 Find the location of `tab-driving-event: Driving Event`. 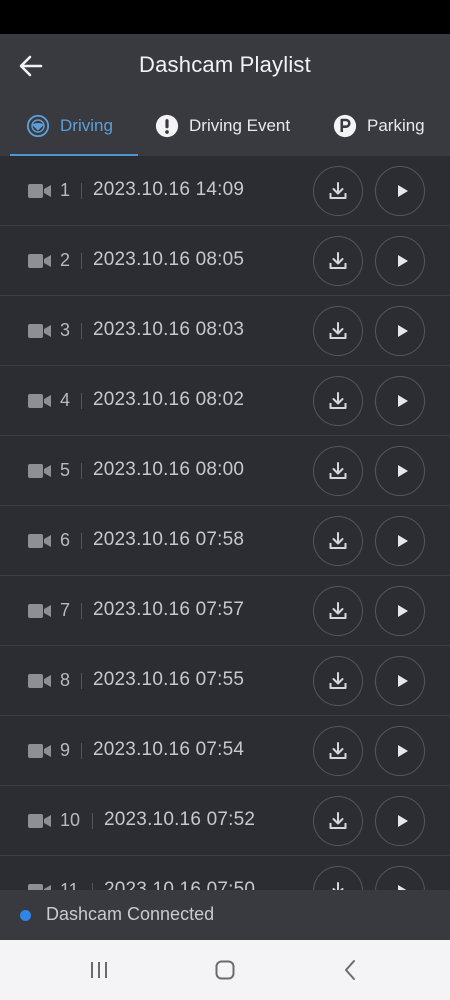

tab-driving-event: Driving Event is located at coordinates (222, 126).